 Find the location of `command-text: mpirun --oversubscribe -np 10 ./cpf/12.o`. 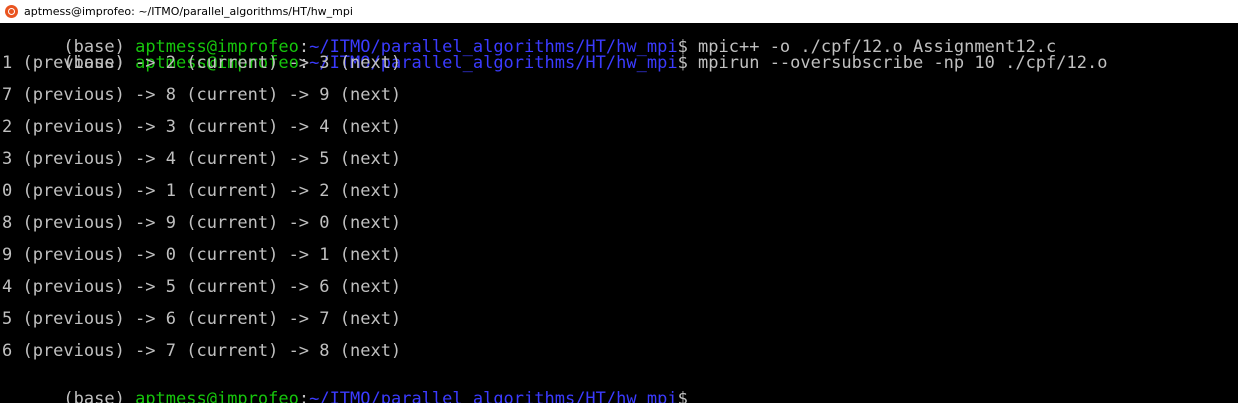

command-text: mpirun --oversubscribe -np 10 ./cpf/12.o is located at coordinates (903, 63).